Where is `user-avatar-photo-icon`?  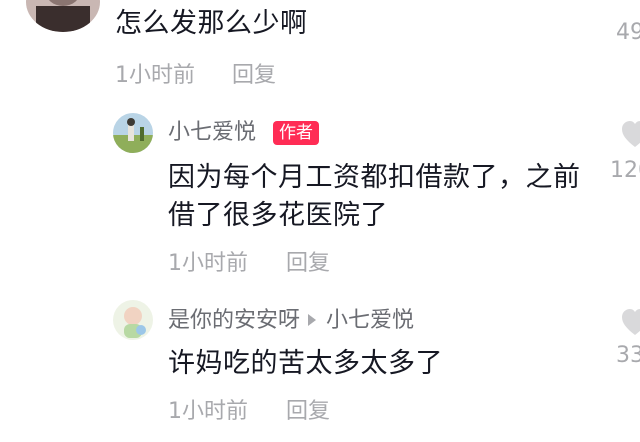
user-avatar-photo-icon is located at coordinates (63, 16).